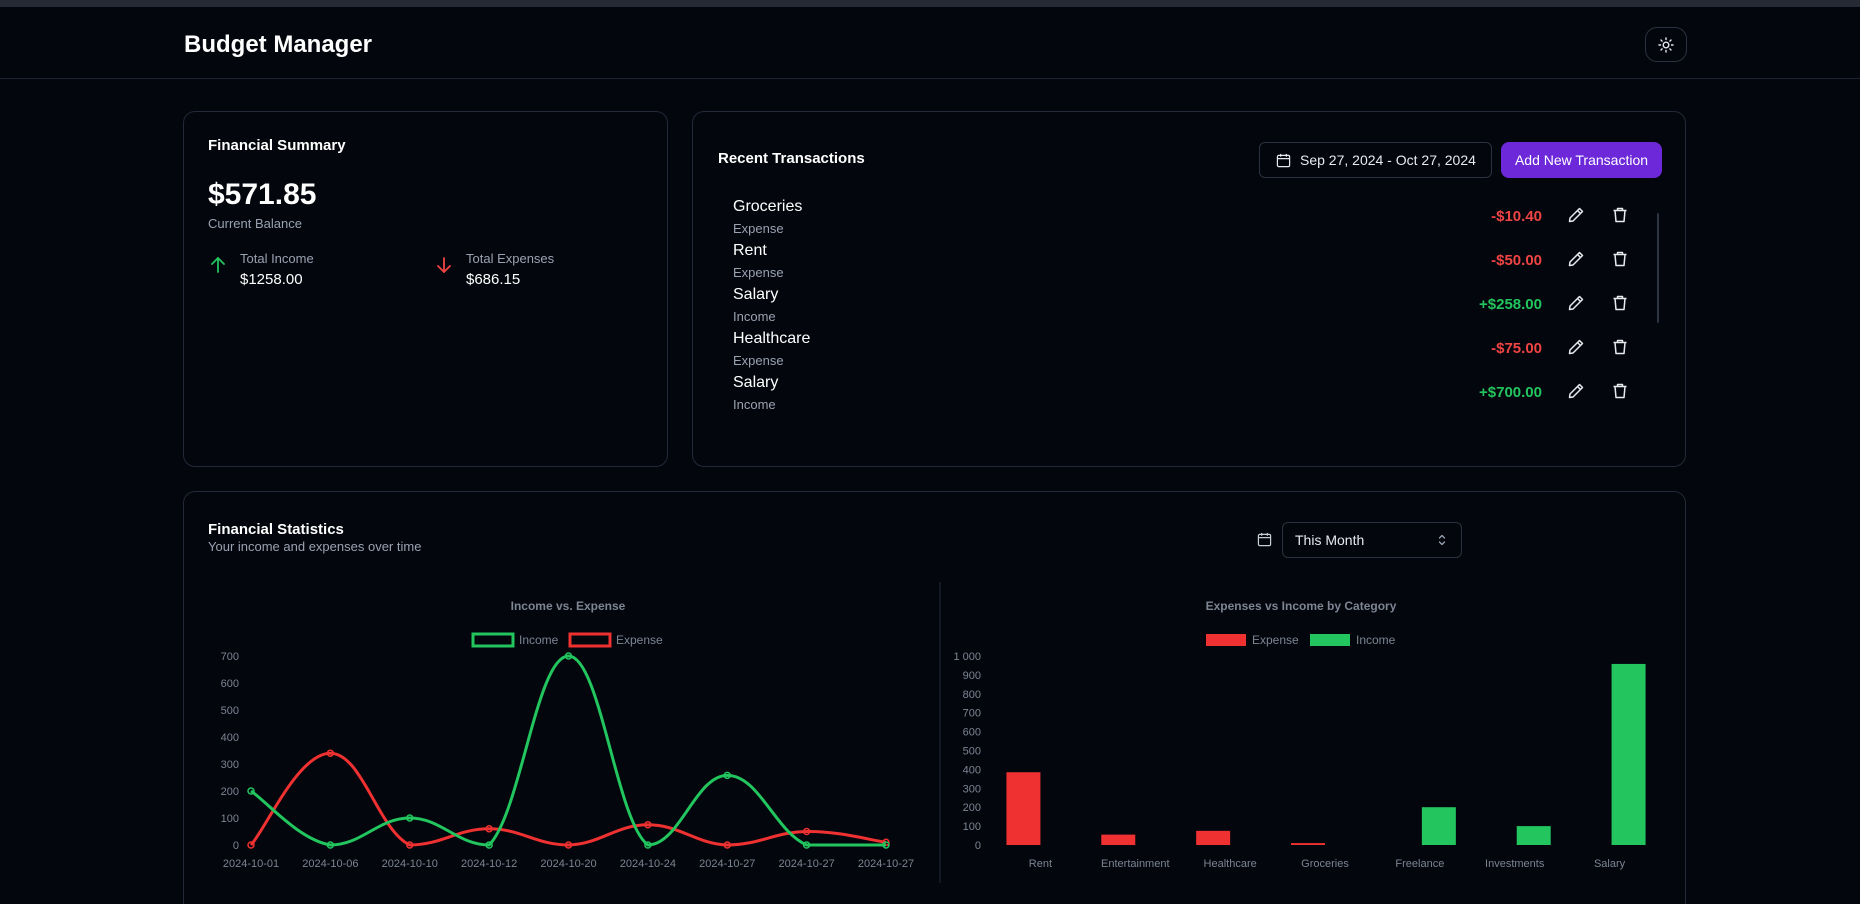  What do you see at coordinates (278, 44) in the screenshot?
I see `app-title: Budget Manager` at bounding box center [278, 44].